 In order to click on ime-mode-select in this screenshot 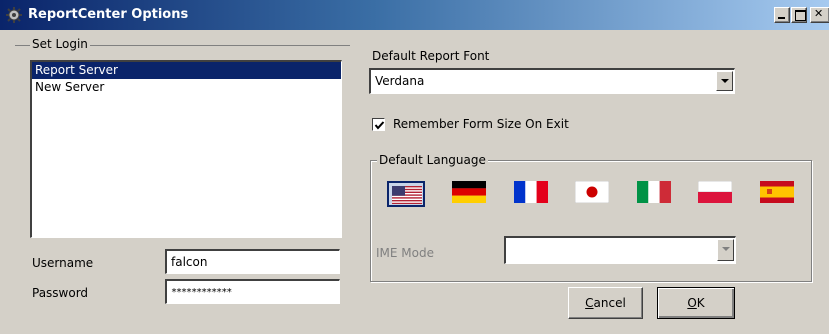, I will do `click(620, 250)`.